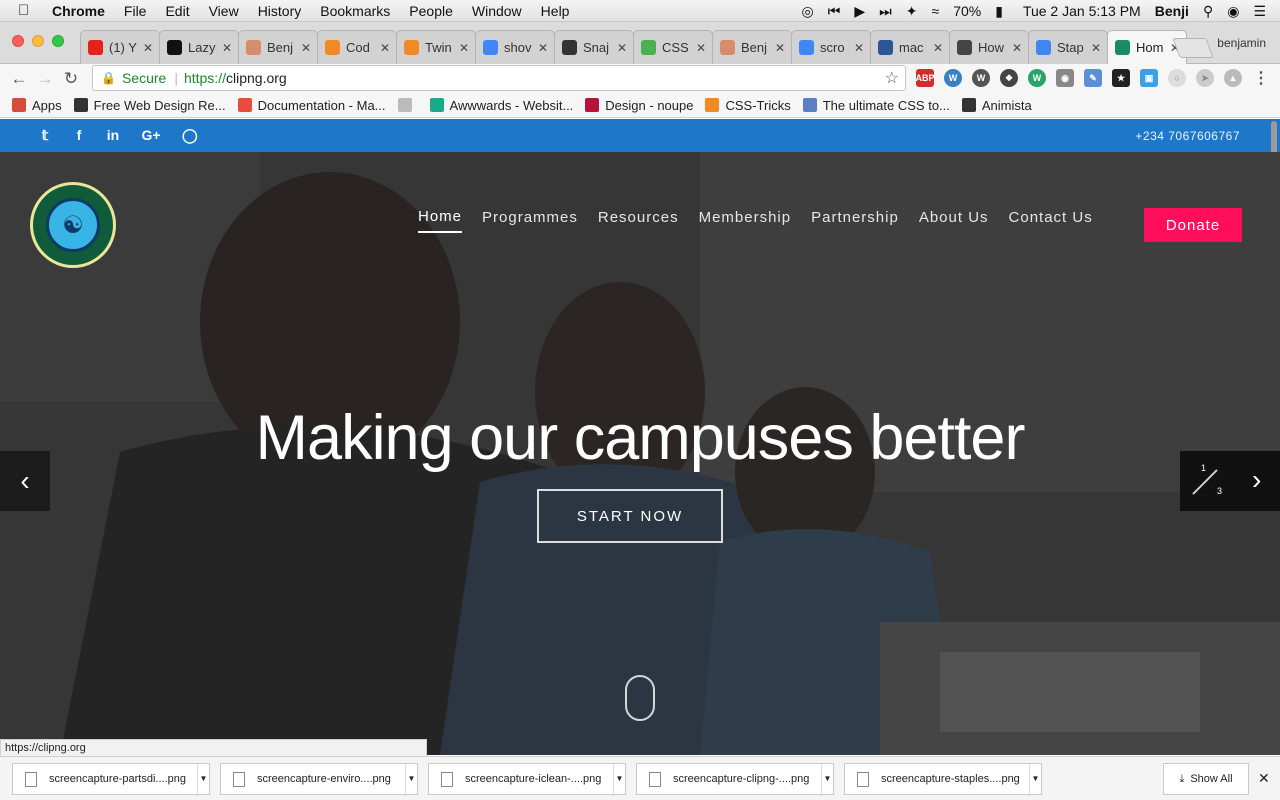 The width and height of the screenshot is (1280, 800). Describe the element at coordinates (431, 11) in the screenshot. I see `menu-people: People` at that location.